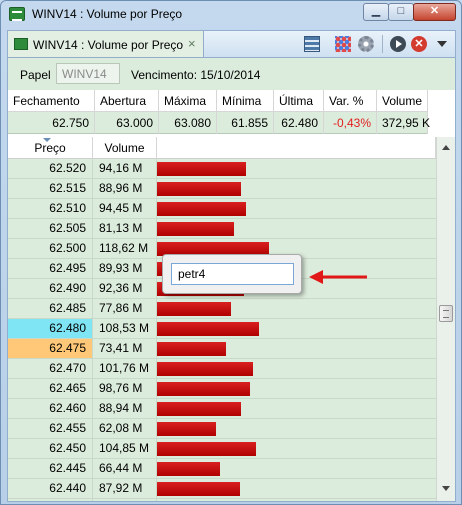 The height and width of the screenshot is (505, 462). Describe the element at coordinates (21, 44) in the screenshot. I see `grid-icon` at that location.